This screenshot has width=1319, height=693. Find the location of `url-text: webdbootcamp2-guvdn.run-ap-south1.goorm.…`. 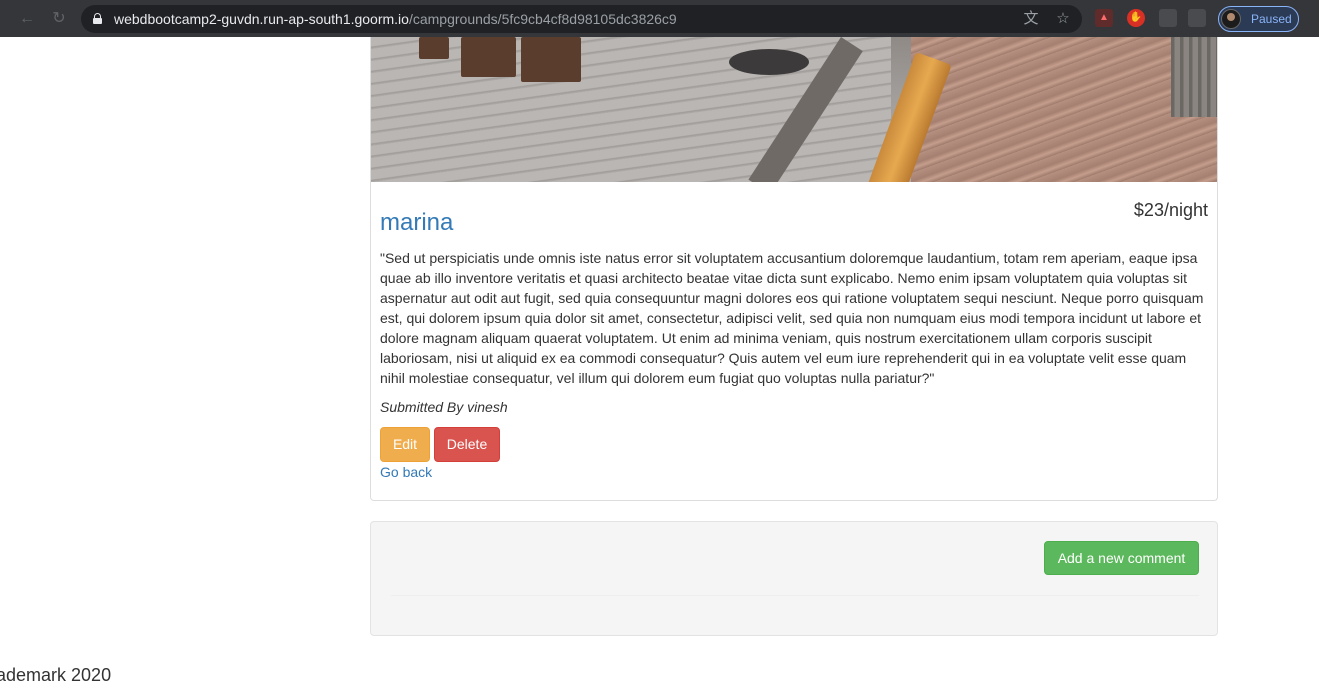

url-text: webdbootcamp2-guvdn.run-ap-south1.goorm.… is located at coordinates (395, 19).